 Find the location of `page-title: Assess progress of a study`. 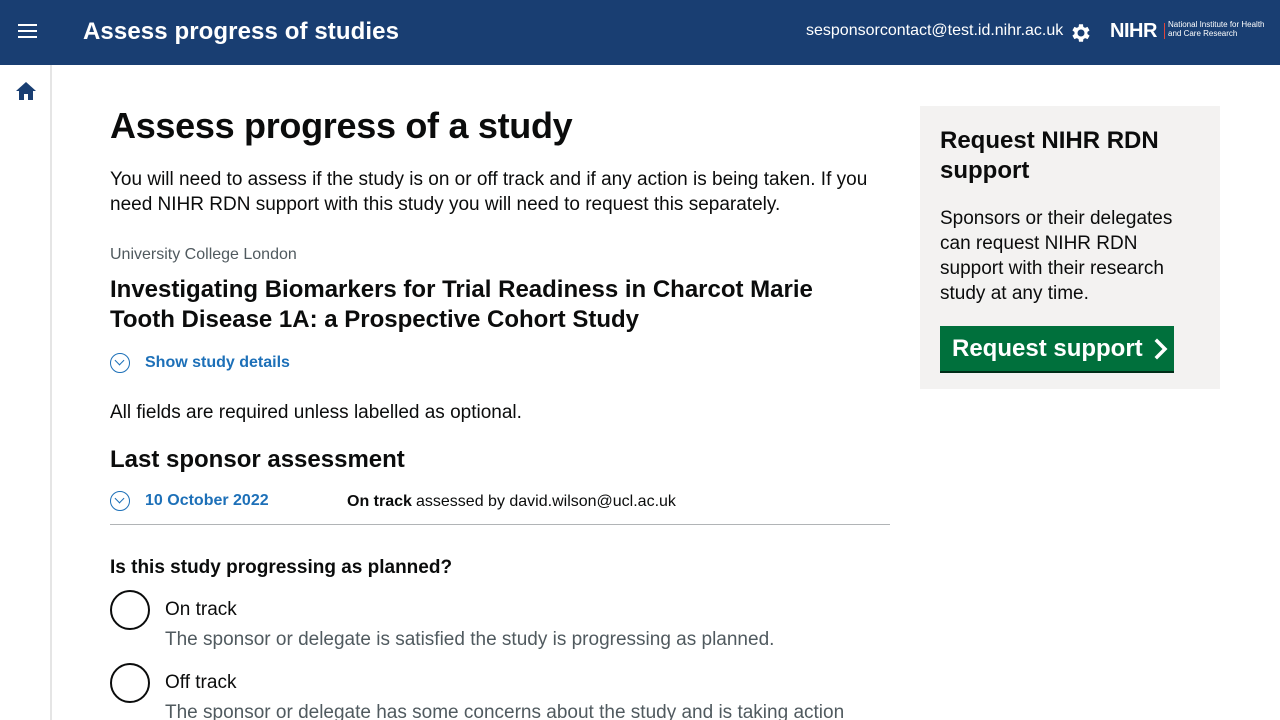

page-title: Assess progress of a study is located at coordinates (341, 125).